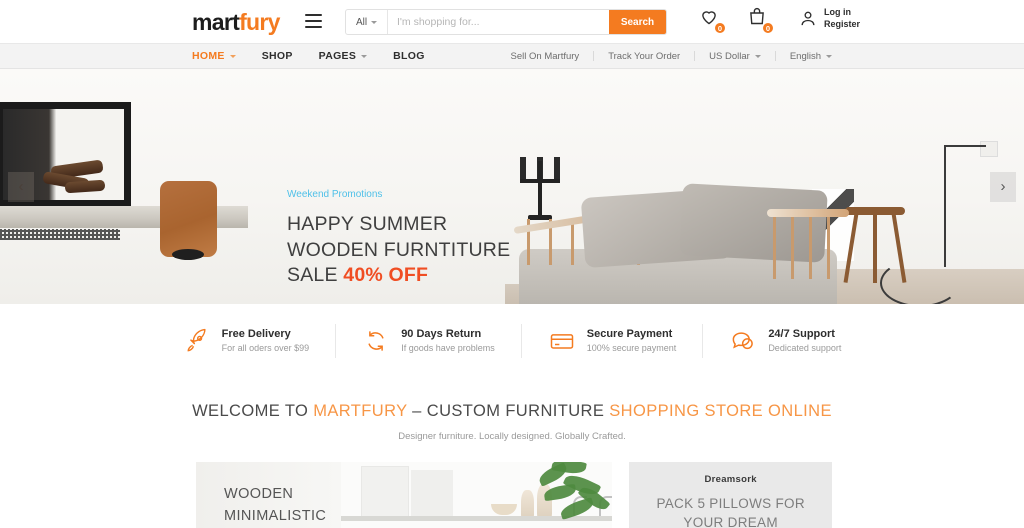 The width and height of the screenshot is (1024, 528). Describe the element at coordinates (989, 149) in the screenshot. I see `wall-outlet` at that location.